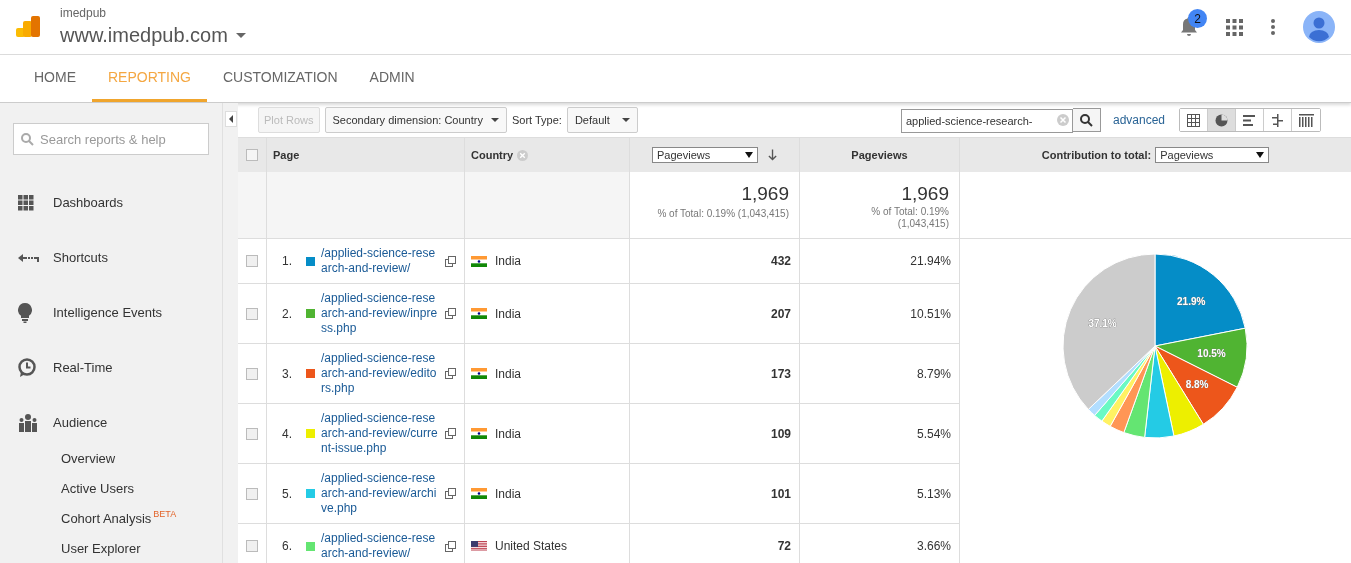 This screenshot has height=563, width=1351. Describe the element at coordinates (780, 314) in the screenshot. I see `pageviews-cell-text: 207` at that location.